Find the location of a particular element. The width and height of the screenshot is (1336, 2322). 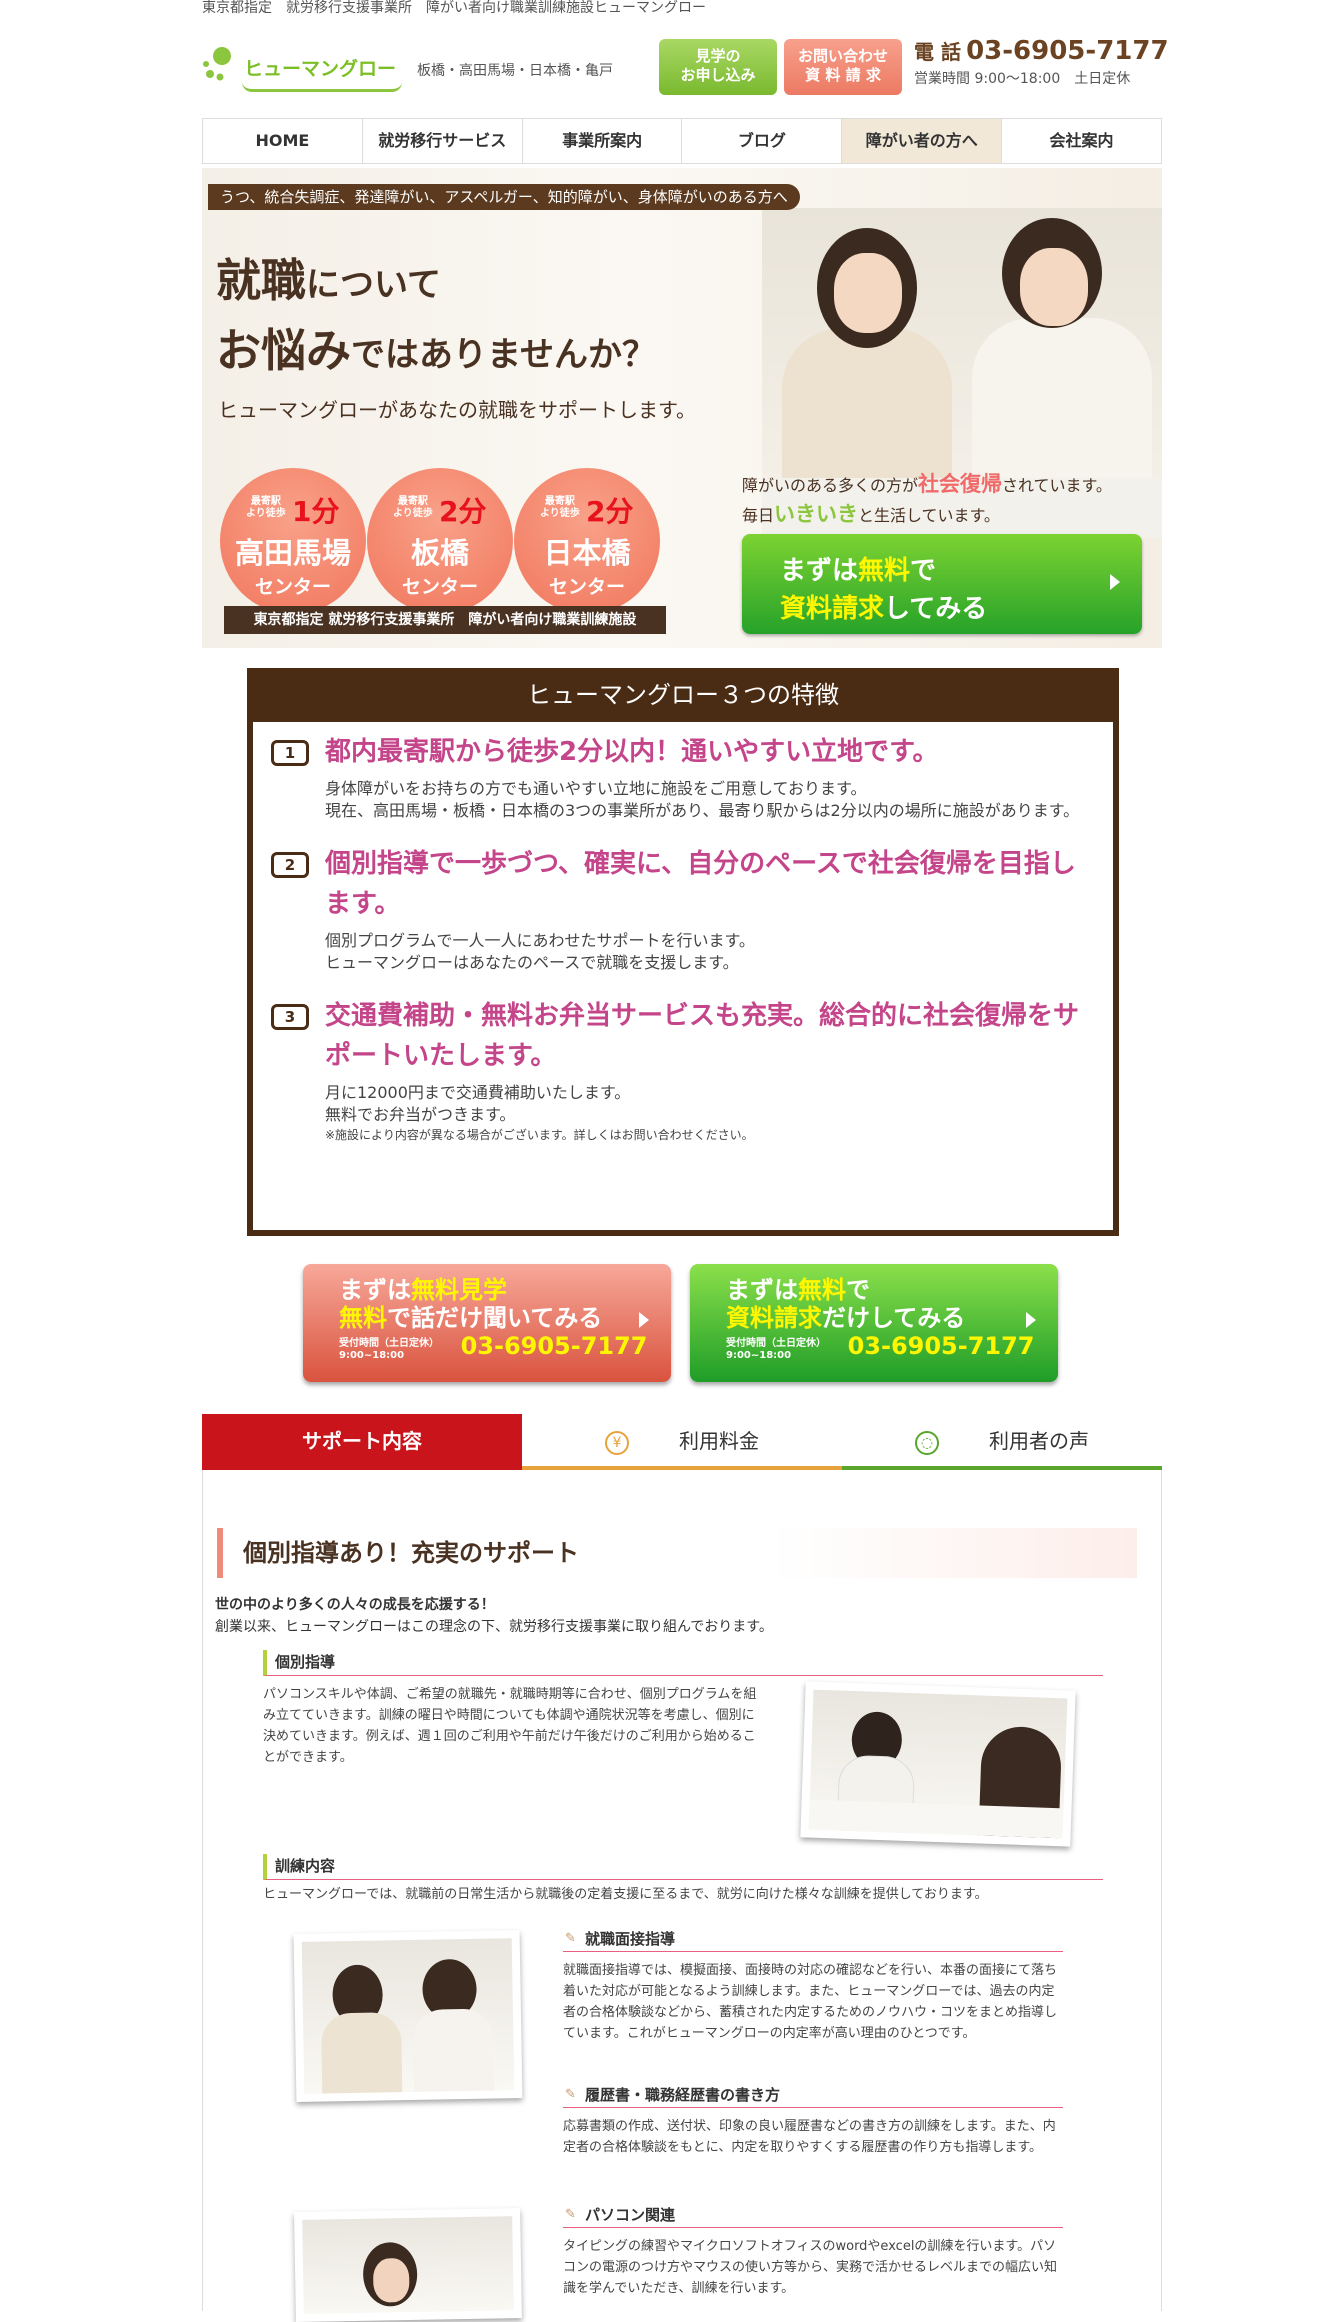

section-title: 個別指導あり！充実のサポート is located at coordinates (677, 1553).